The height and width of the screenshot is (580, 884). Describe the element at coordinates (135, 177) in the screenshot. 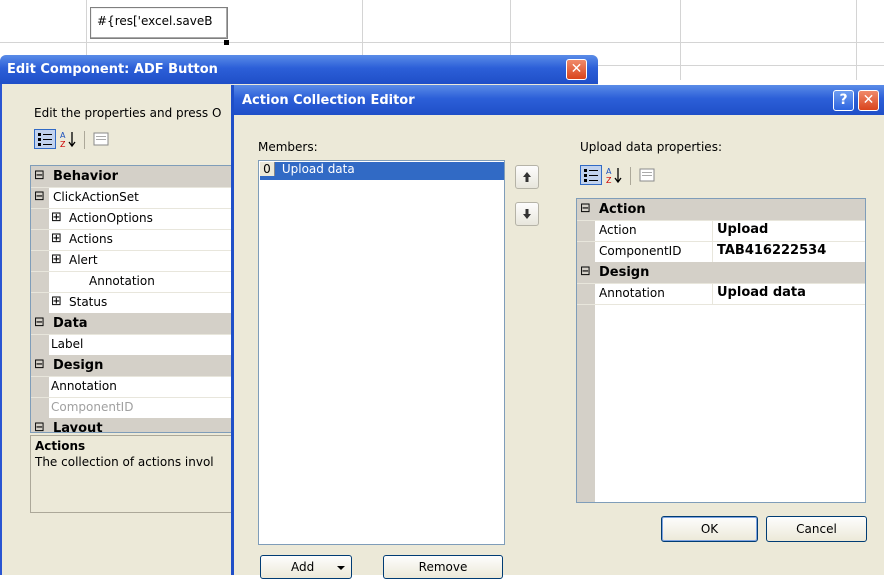

I see `property-category-row: ⊟ Behavior` at that location.